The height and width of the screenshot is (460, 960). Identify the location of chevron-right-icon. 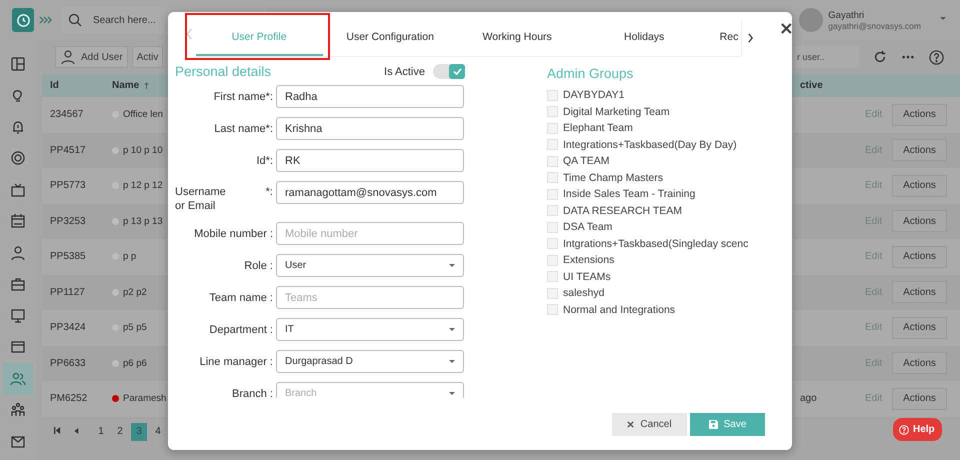
(750, 38).